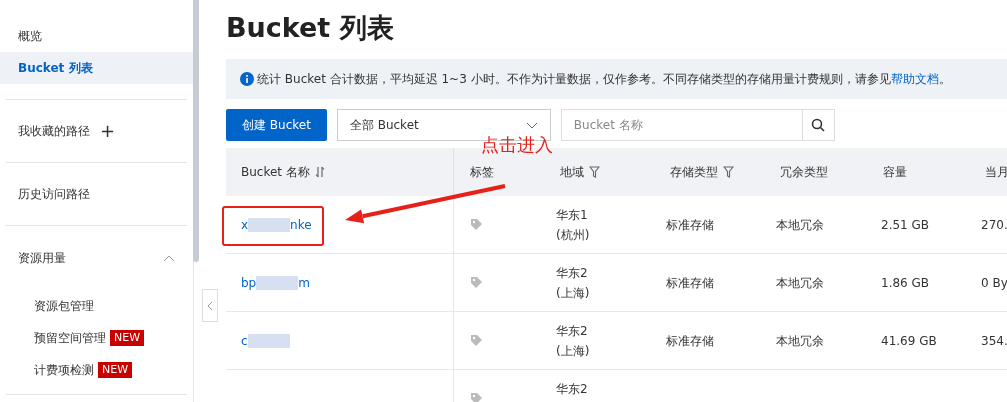 This screenshot has height=402, width=1007. I want to click on column-header: 标签, so click(482, 172).